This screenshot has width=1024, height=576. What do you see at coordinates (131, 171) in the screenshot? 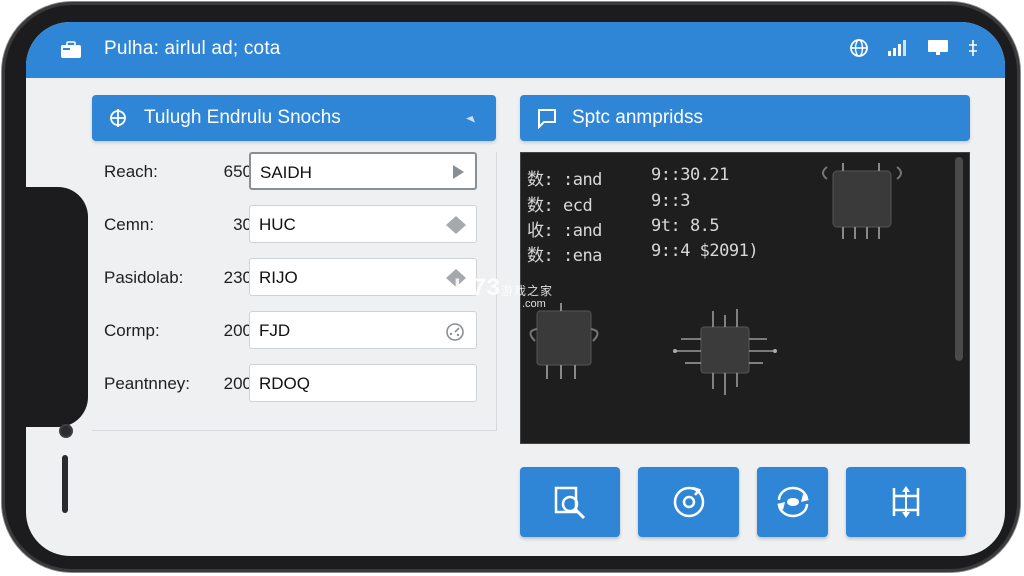
I see `row-label: Reach:` at bounding box center [131, 171].